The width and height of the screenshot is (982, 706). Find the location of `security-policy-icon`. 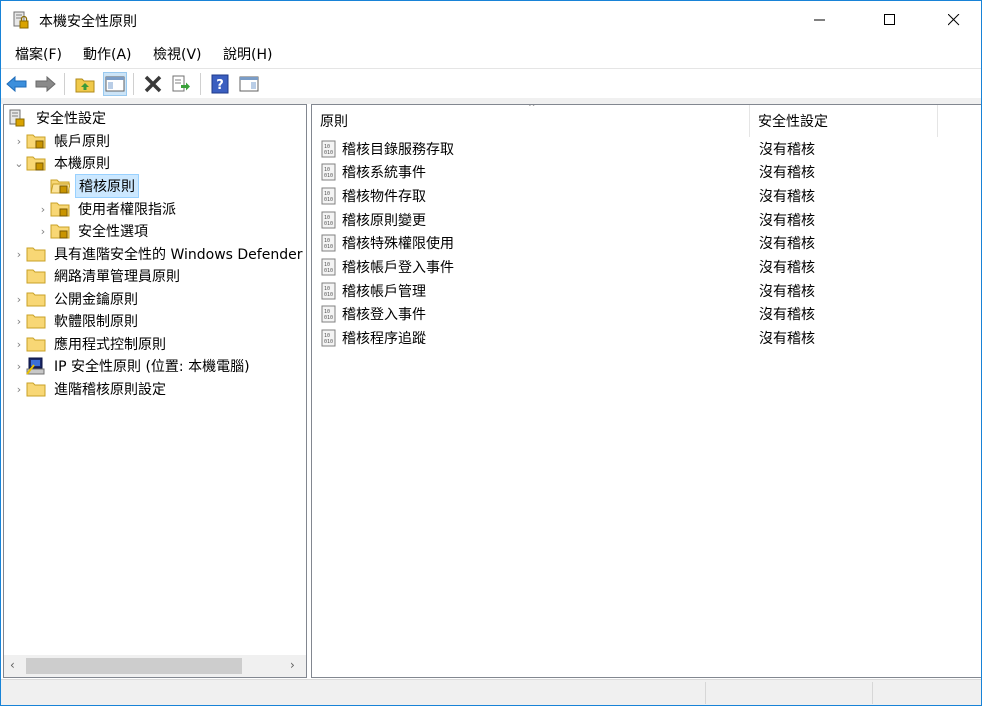

security-policy-icon is located at coordinates (21, 20).